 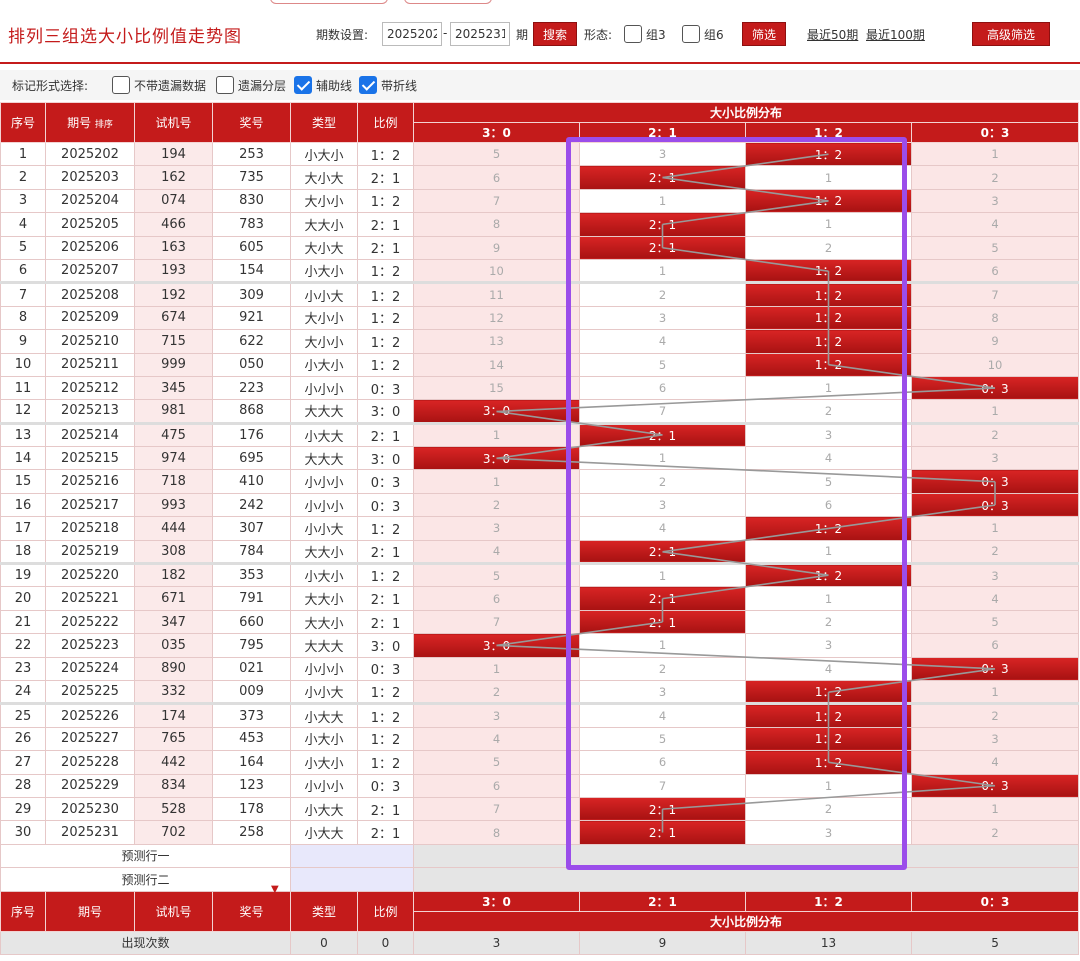 I want to click on dist-missing-cell: 6, so click(x=662, y=388).